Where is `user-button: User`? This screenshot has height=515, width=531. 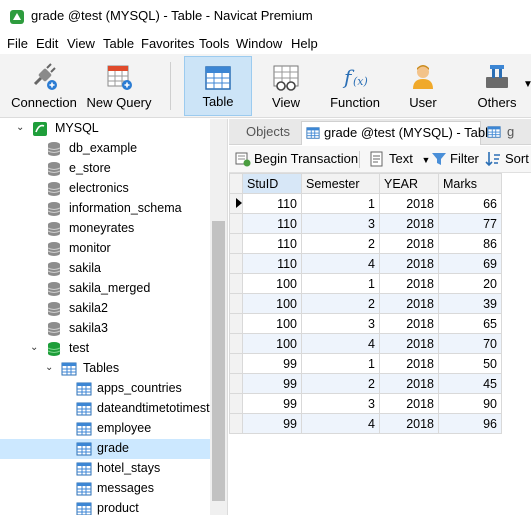 user-button: User is located at coordinates (423, 86).